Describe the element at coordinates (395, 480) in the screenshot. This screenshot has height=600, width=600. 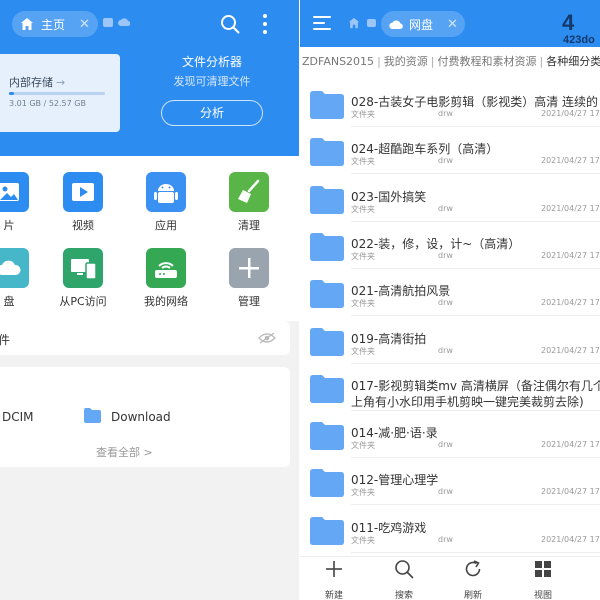
I see `folder-name: 012-管理心理学` at that location.